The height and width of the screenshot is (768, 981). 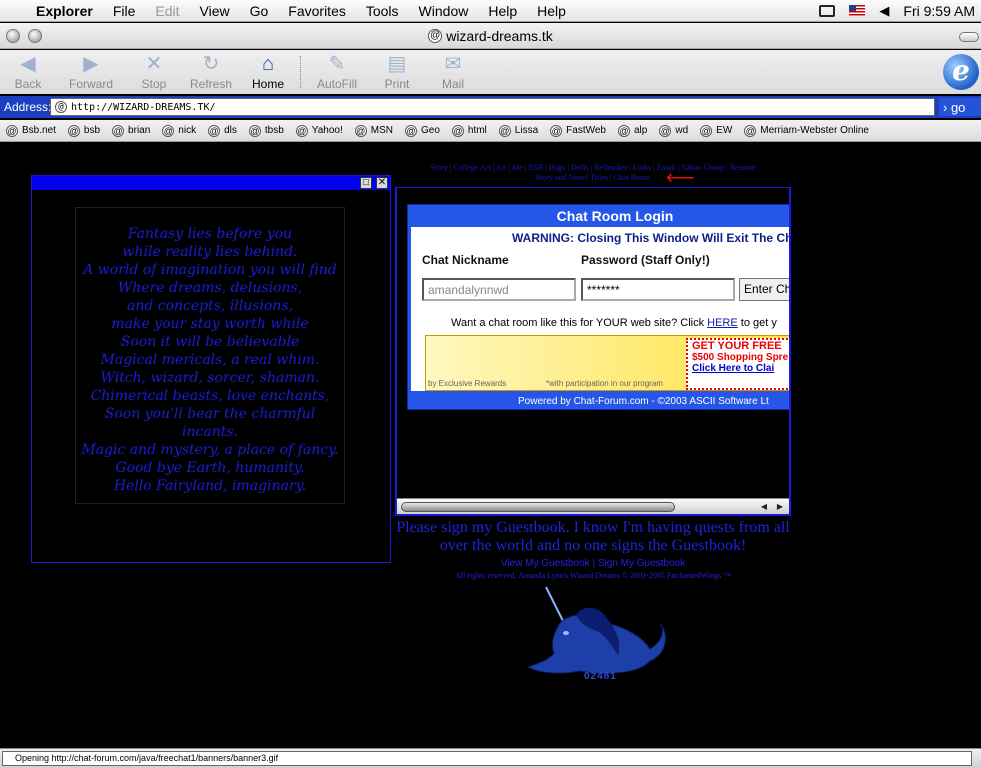 I want to click on favorite-item: @ Lissa, so click(x=518, y=130).